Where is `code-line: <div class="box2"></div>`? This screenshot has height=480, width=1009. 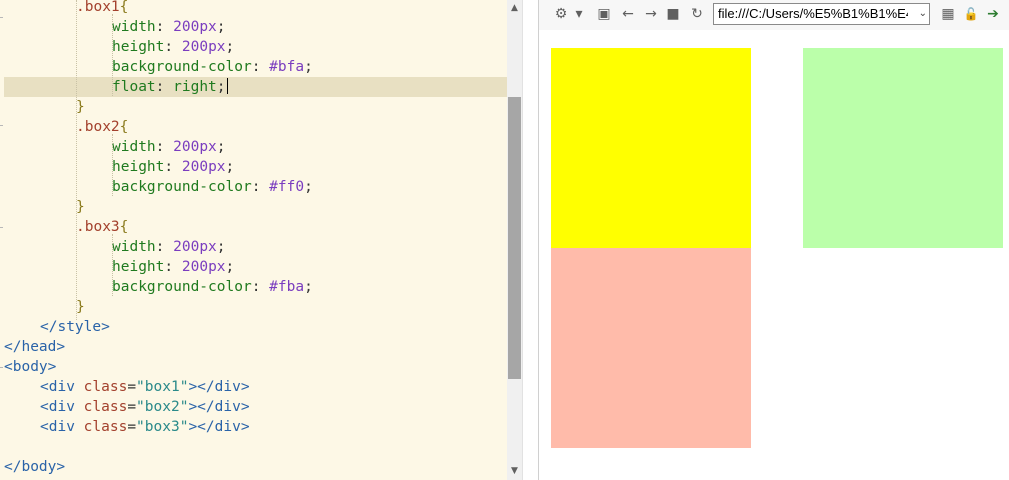 code-line: <div class="box2"></div> is located at coordinates (255, 407).